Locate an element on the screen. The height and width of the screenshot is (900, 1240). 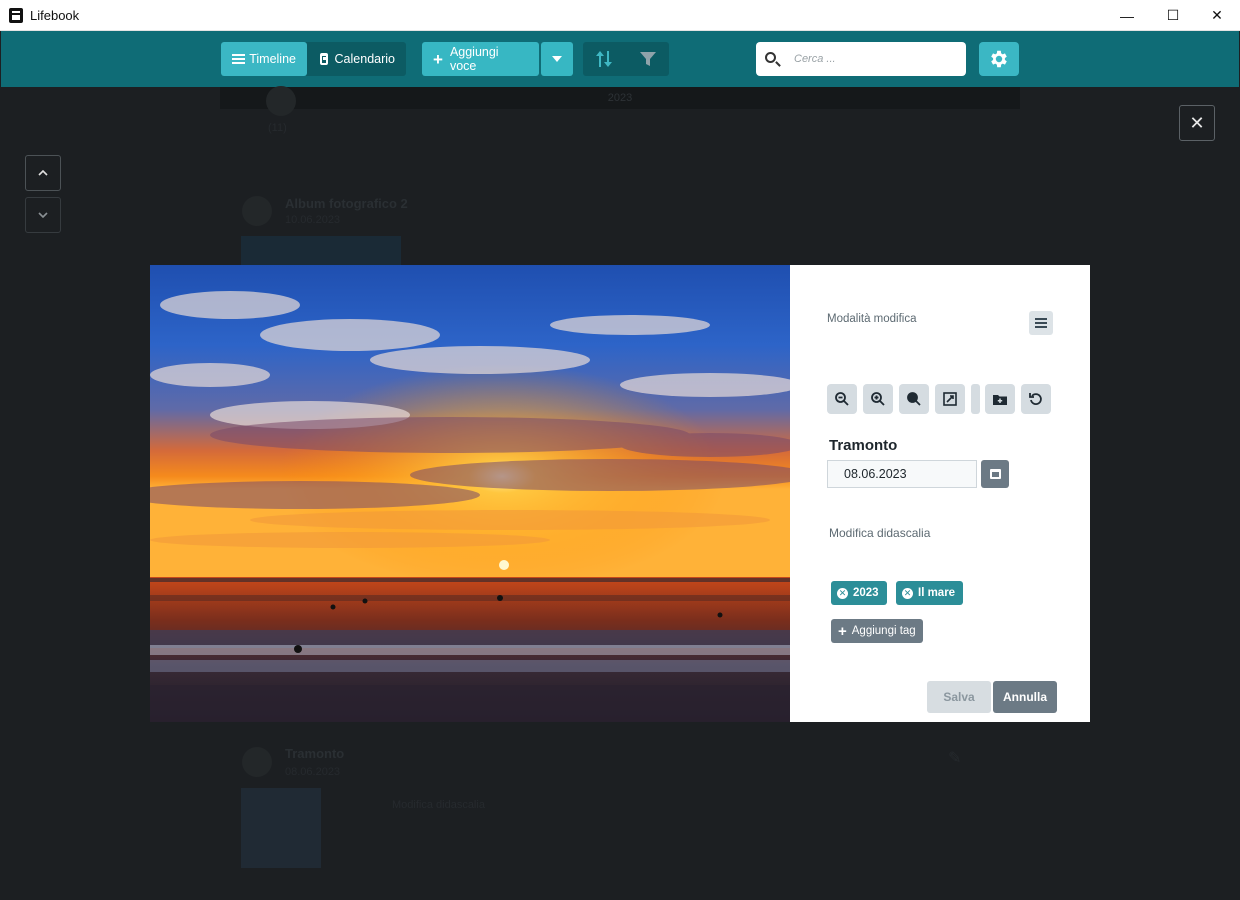
folder-plus-icon is located at coordinates (1000, 400).